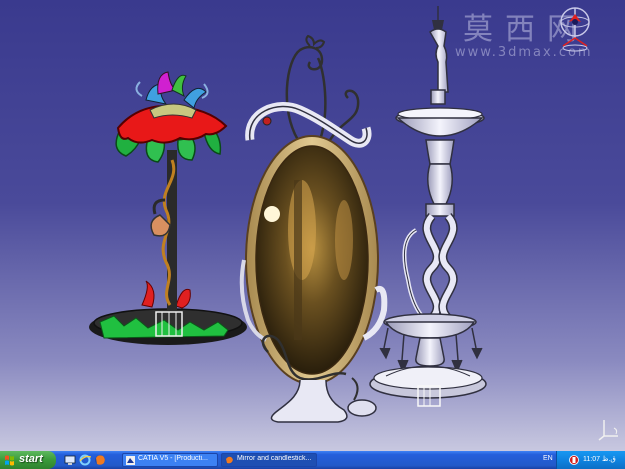 This screenshot has height=469, width=625. Describe the element at coordinates (168, 208) in the screenshot. I see `candlestick-lamp` at that location.